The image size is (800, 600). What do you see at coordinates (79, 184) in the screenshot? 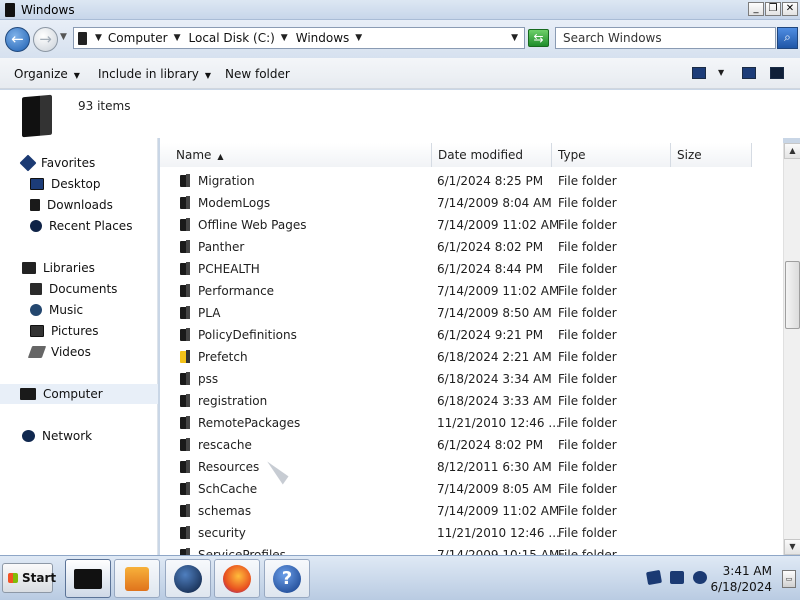
I see `nav-desktop: Desktop` at bounding box center [79, 184].